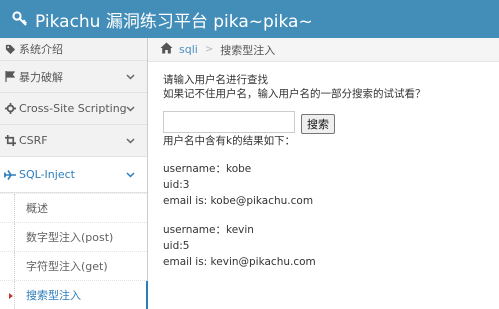 The image size is (499, 309). I want to click on home-icon, so click(166, 49).